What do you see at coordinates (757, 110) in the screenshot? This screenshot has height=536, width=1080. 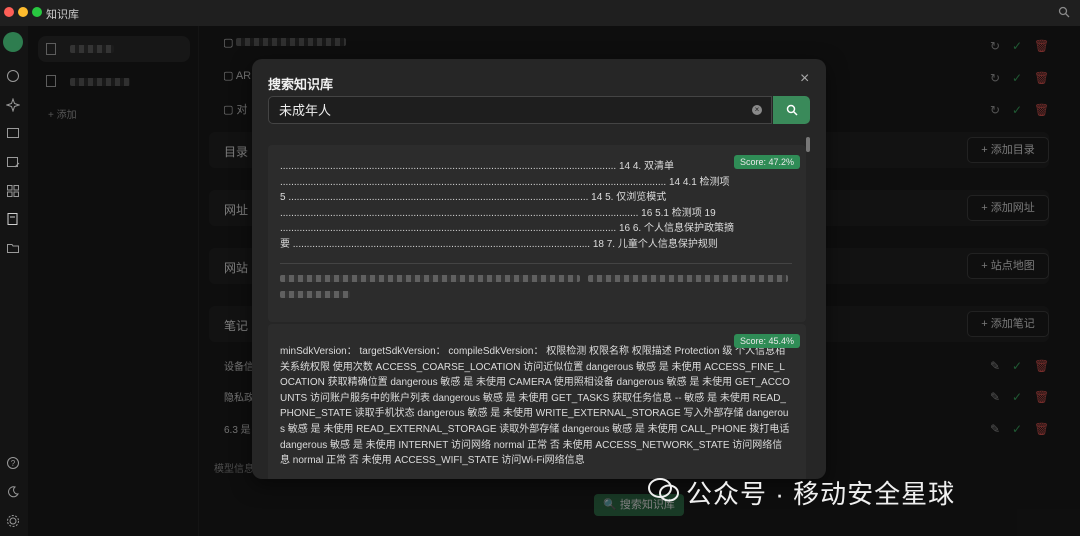 I see `clear-input-icon: ×` at bounding box center [757, 110].